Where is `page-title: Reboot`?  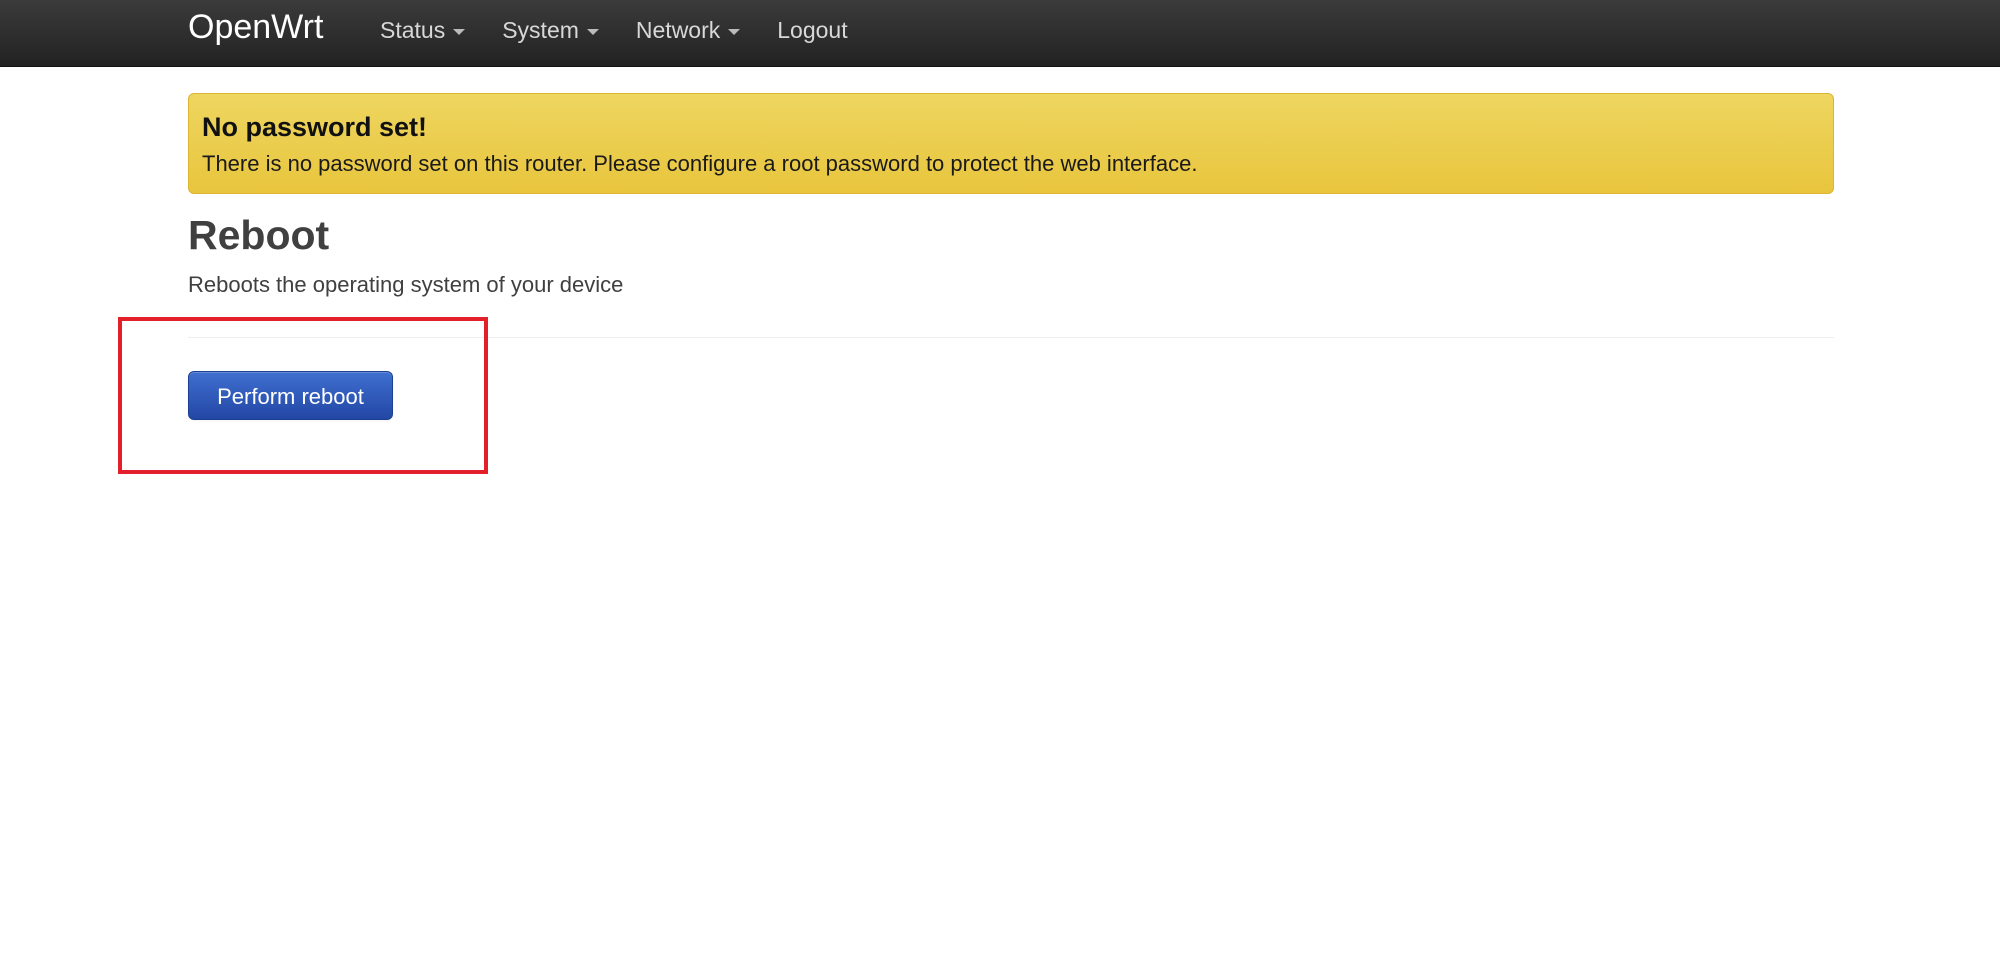 page-title: Reboot is located at coordinates (259, 235).